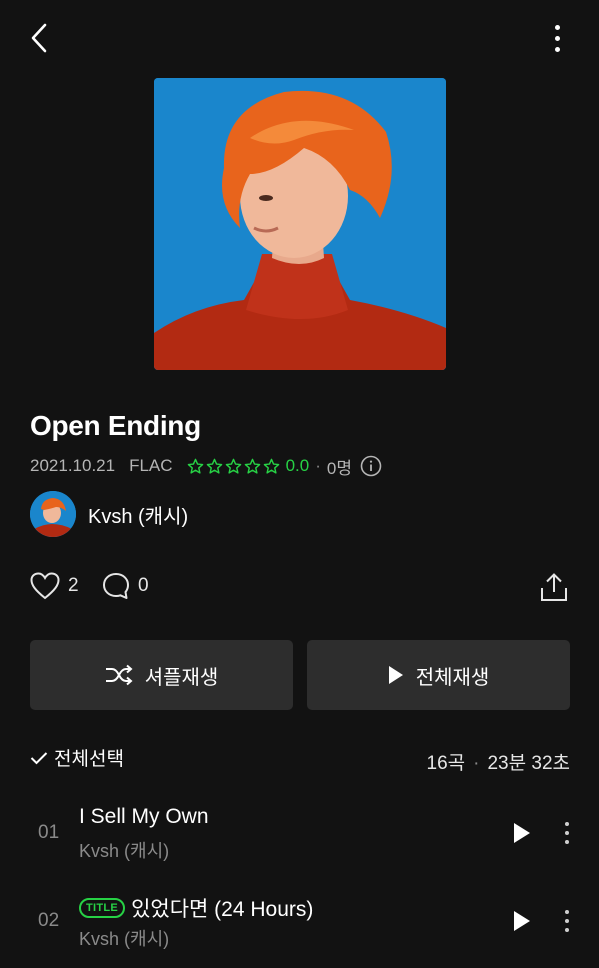 This screenshot has width=599, height=968. What do you see at coordinates (452, 677) in the screenshot?
I see `play-all-label: 전체재생` at bounding box center [452, 677].